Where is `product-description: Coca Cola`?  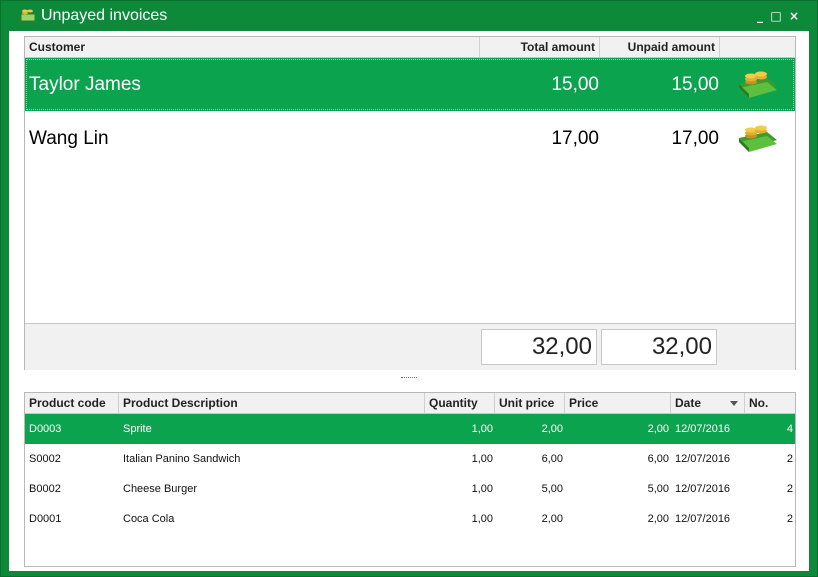
product-description: Coca Cola is located at coordinates (149, 519).